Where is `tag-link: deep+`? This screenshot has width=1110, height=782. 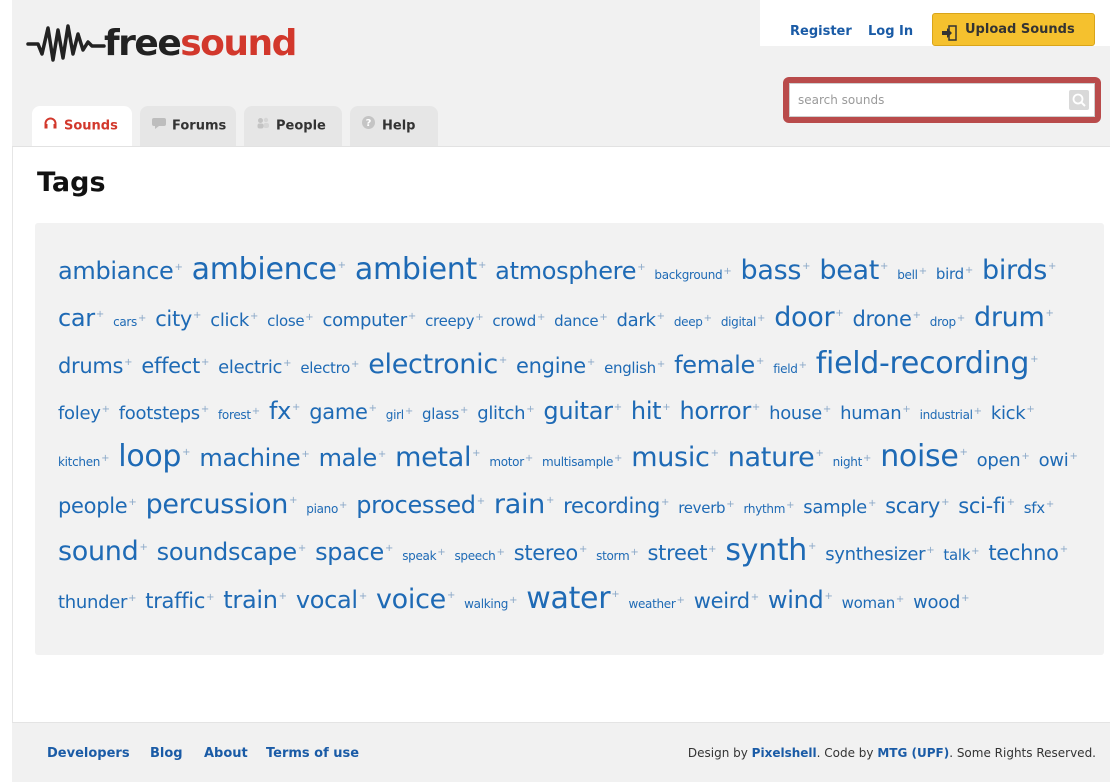
tag-link: deep+ is located at coordinates (695, 321).